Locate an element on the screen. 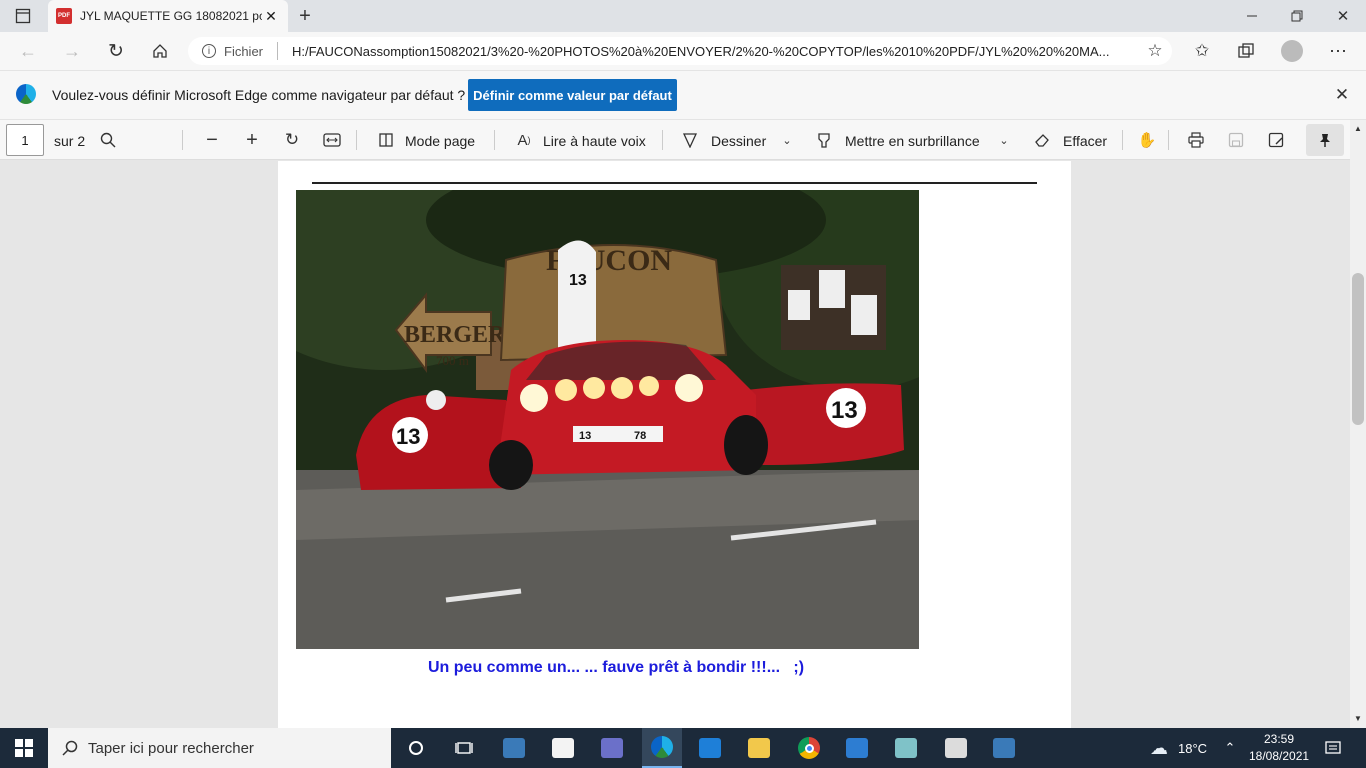  forward-icon: → is located at coordinates (72, 51).